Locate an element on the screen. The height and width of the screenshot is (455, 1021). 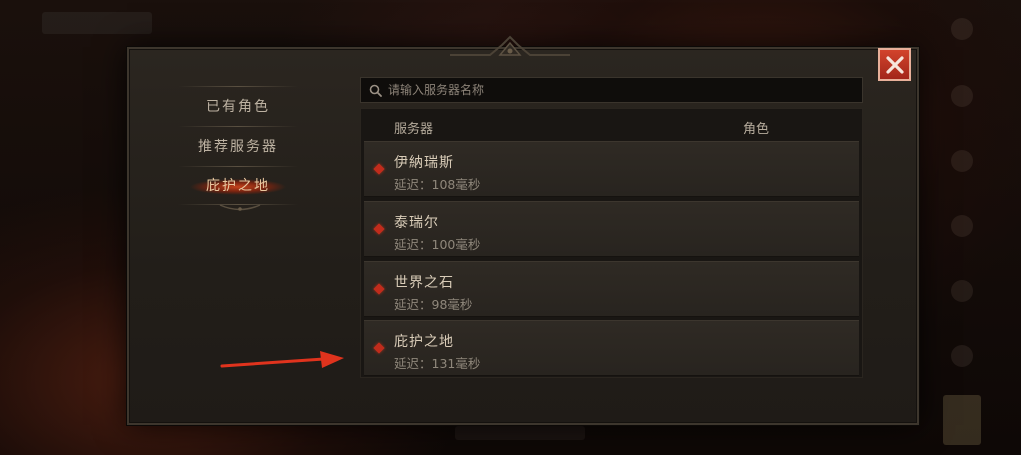
menu-item-recommended-servers: 推荐服务器 is located at coordinates (238, 146).